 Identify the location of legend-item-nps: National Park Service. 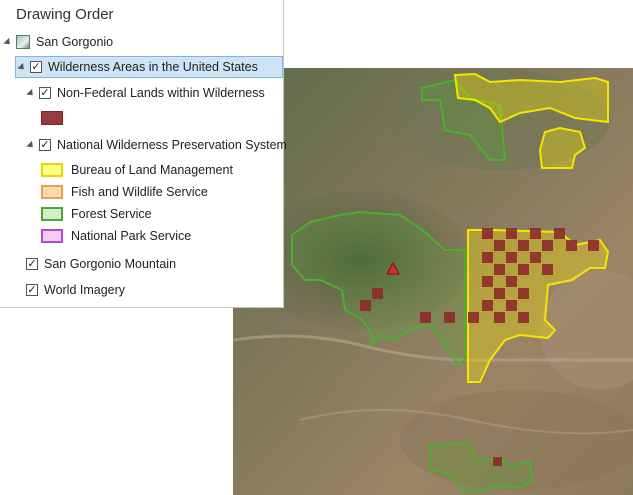
(116, 236).